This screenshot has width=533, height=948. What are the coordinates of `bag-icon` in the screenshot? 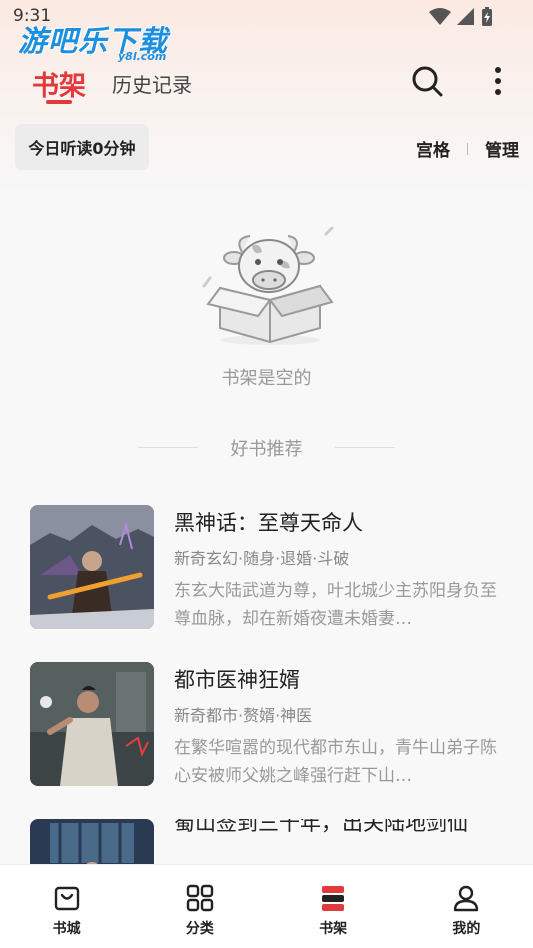 It's located at (66, 898).